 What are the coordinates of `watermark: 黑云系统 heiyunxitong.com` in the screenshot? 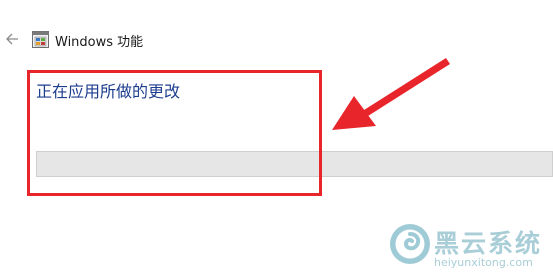 It's located at (468, 249).